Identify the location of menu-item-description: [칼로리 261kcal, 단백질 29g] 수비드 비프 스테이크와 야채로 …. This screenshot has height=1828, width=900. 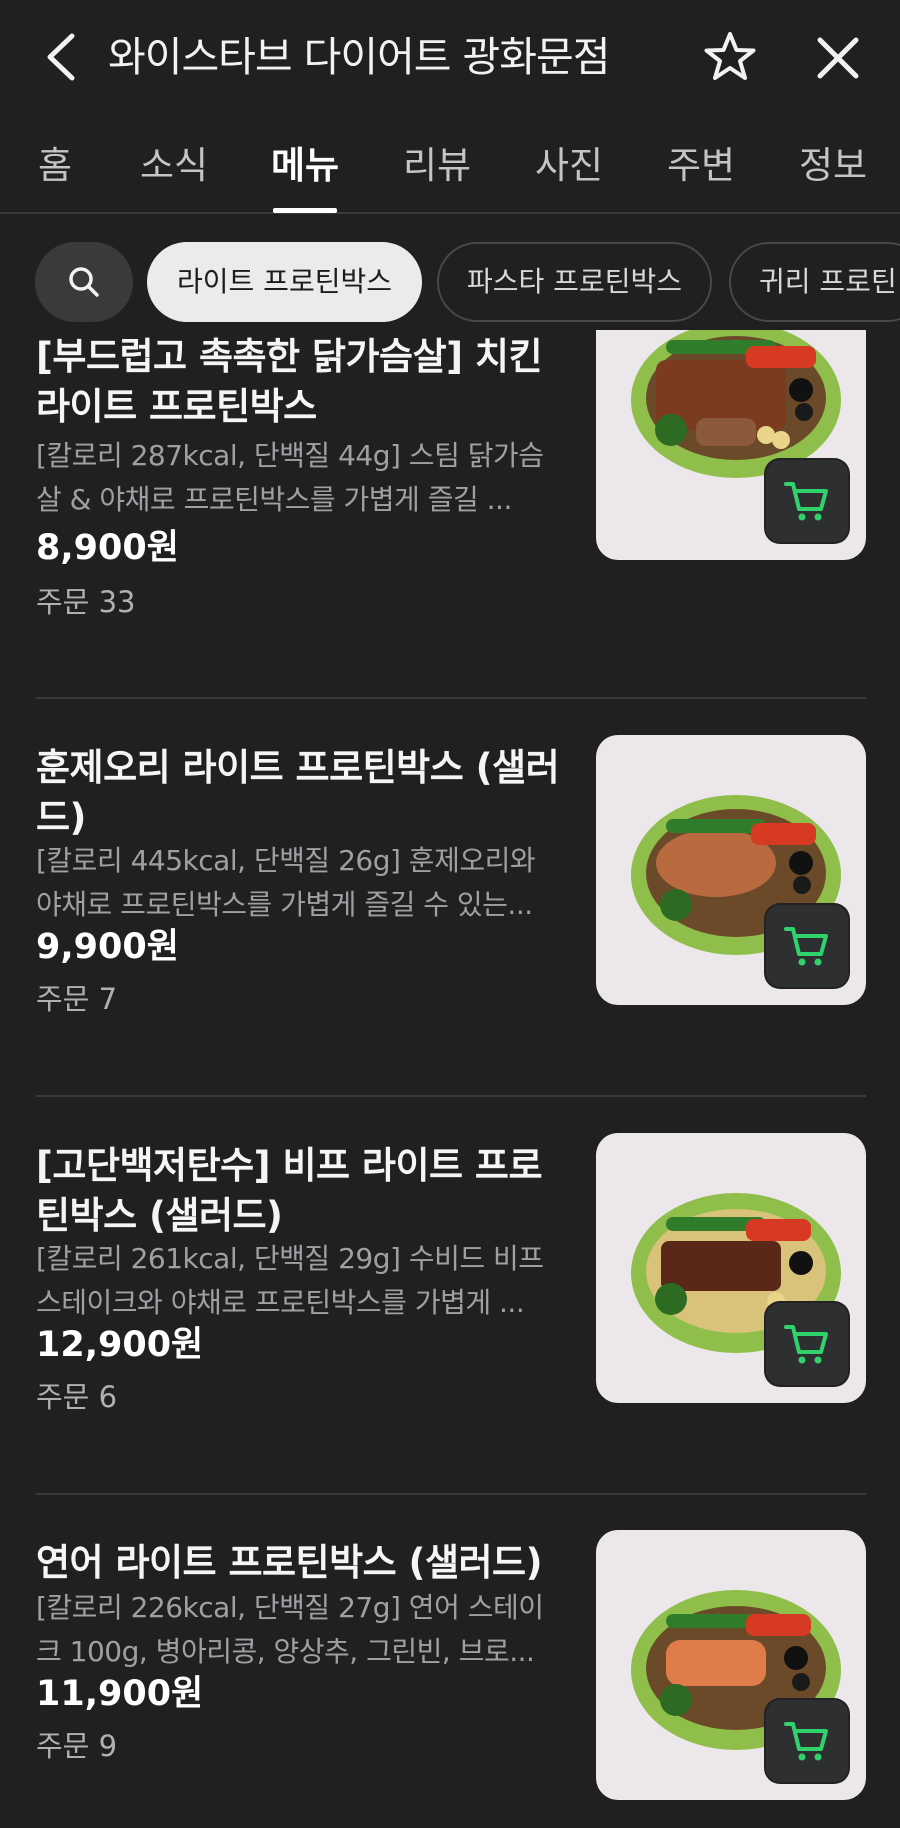
(290, 1280).